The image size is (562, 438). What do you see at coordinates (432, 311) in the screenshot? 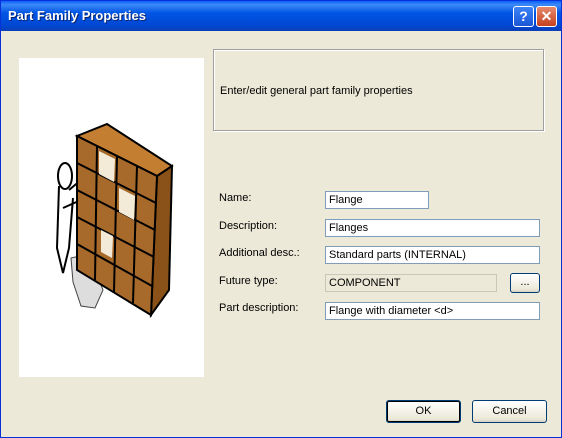
I see `part-description-field: Flange with diameter <d>` at bounding box center [432, 311].